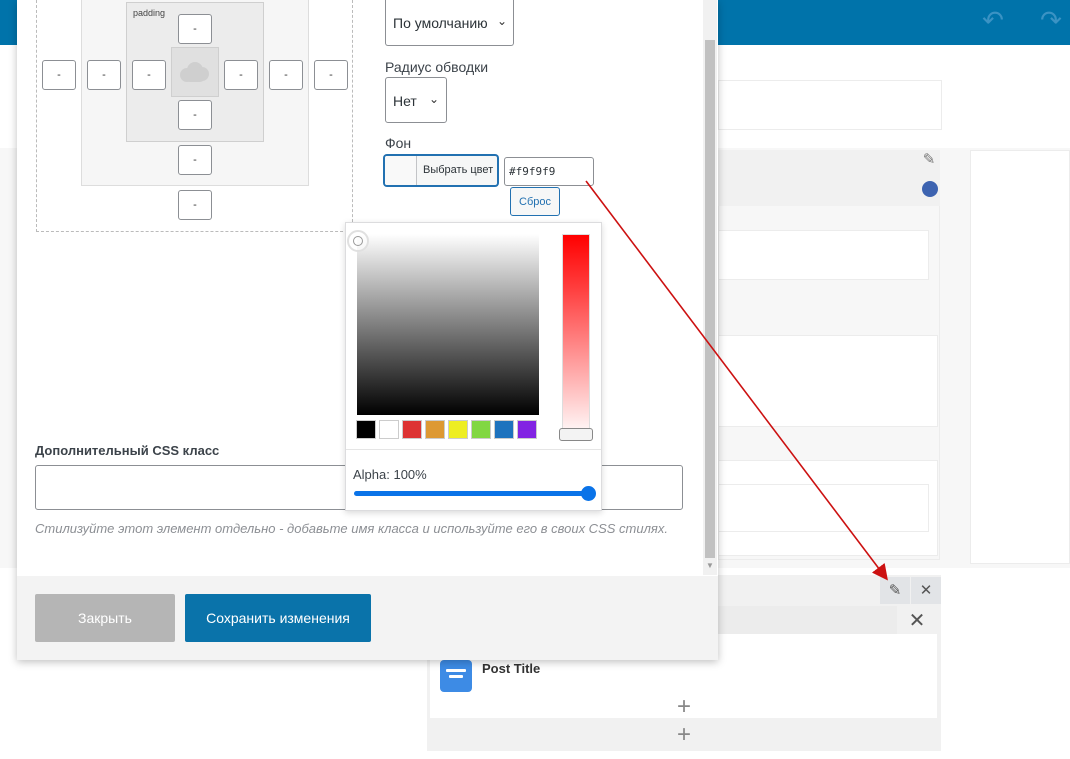 Image resolution: width=1070 pixels, height=759 pixels. Describe the element at coordinates (105, 618) in the screenshot. I see `close-button: Закрыть` at that location.